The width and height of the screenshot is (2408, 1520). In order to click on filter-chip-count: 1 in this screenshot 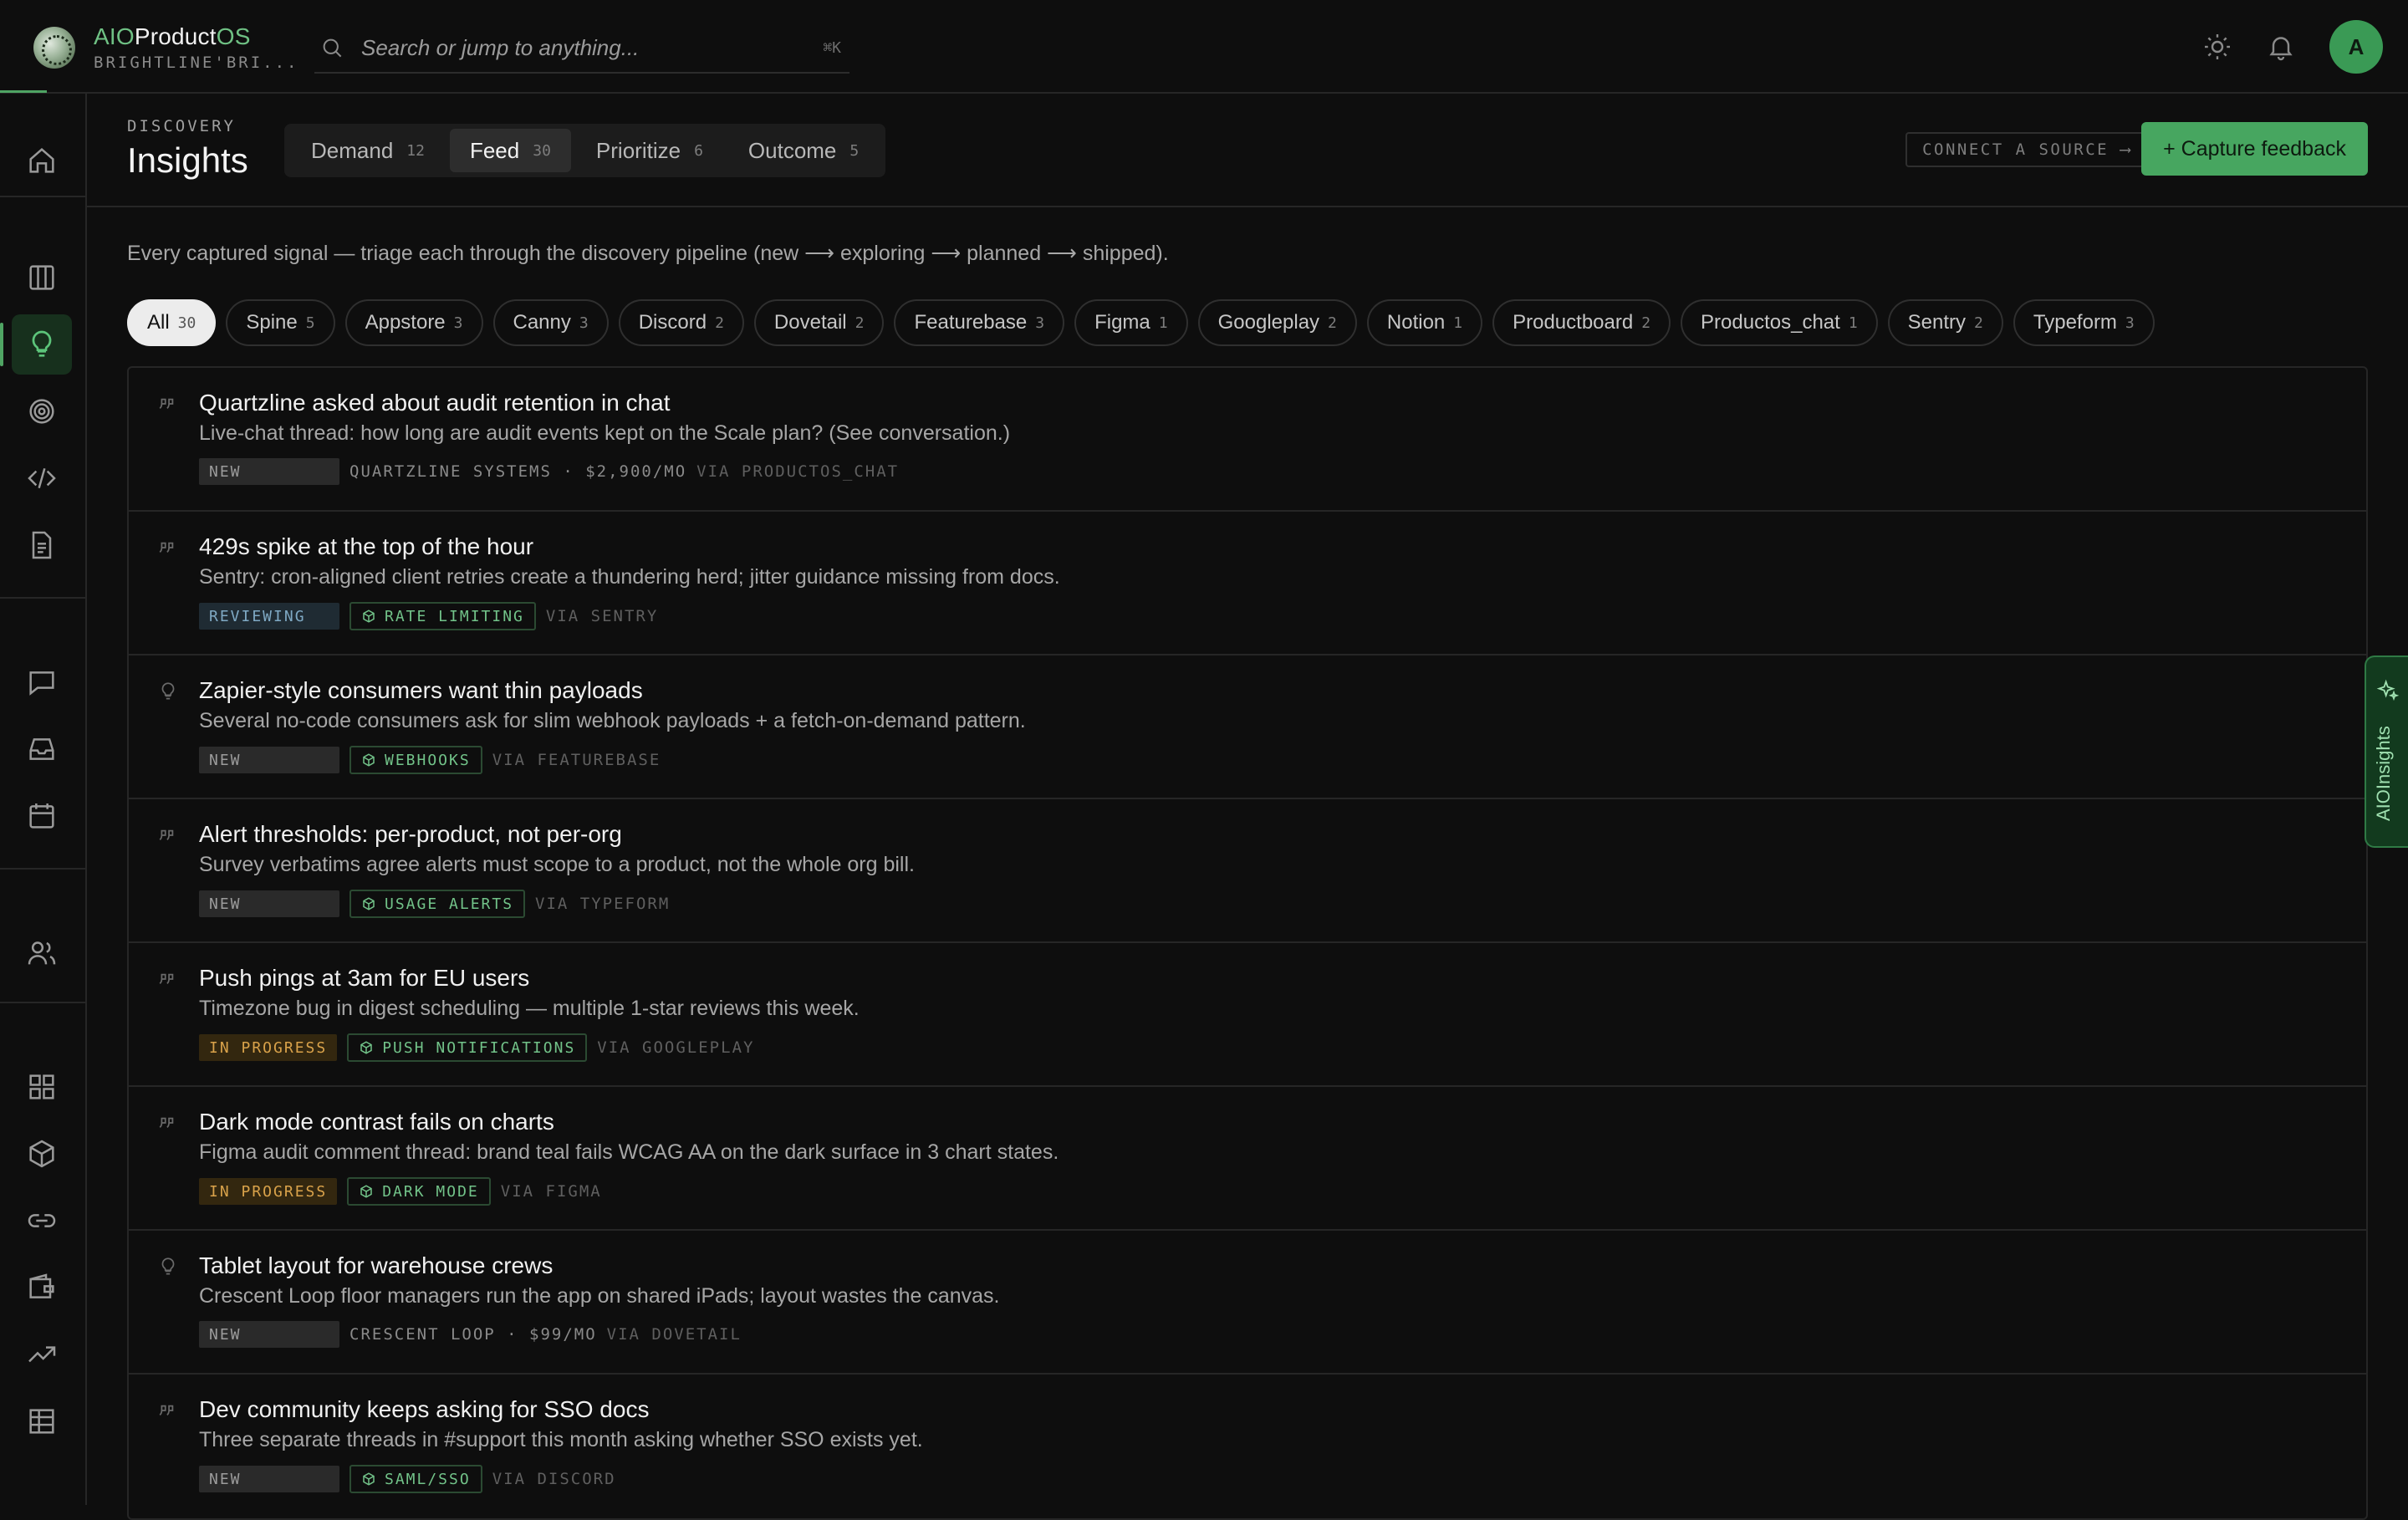, I will do `click(1458, 323)`.